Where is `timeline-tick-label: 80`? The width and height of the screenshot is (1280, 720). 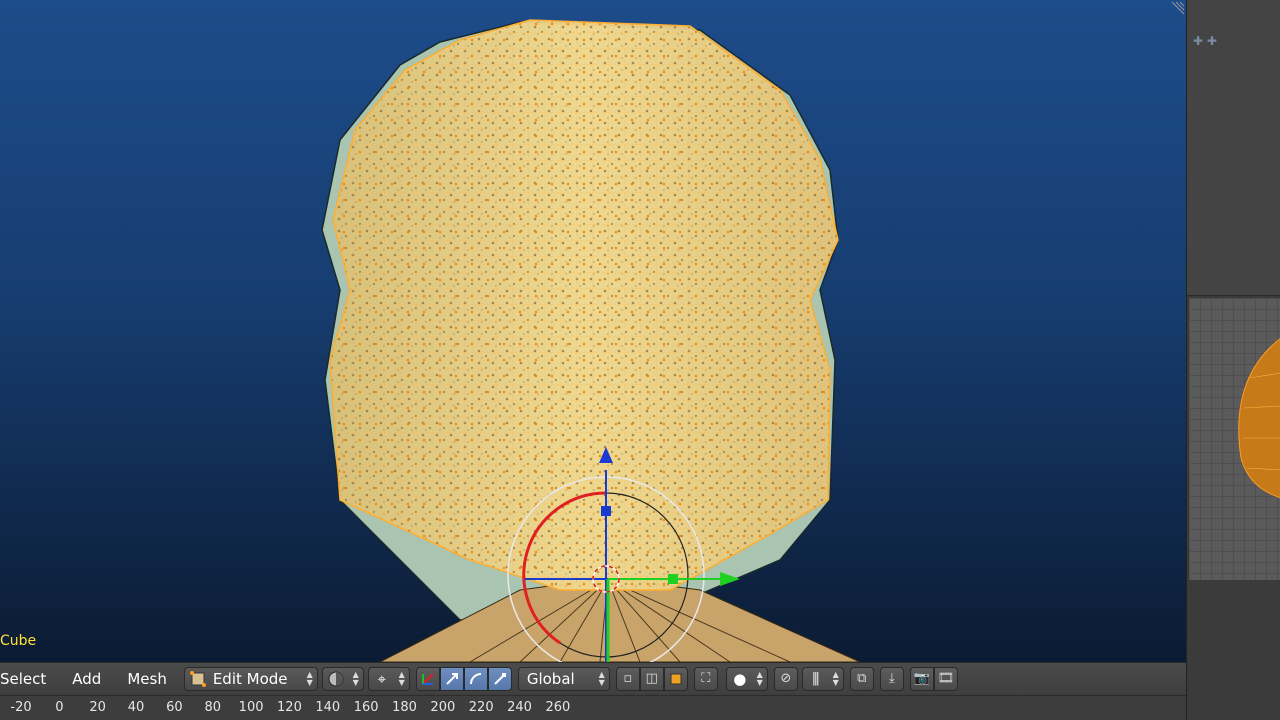 timeline-tick-label: 80 is located at coordinates (213, 707).